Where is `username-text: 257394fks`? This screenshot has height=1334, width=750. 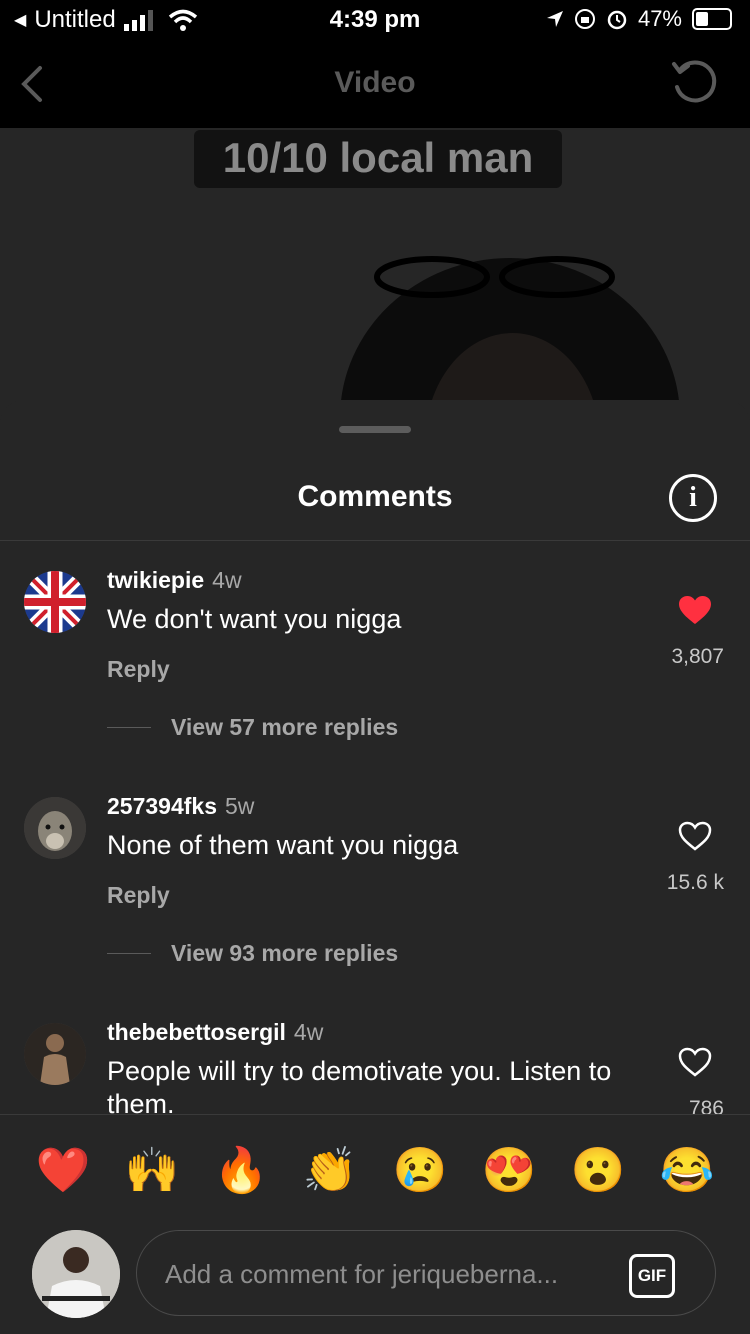
username-text: 257394fks is located at coordinates (162, 806).